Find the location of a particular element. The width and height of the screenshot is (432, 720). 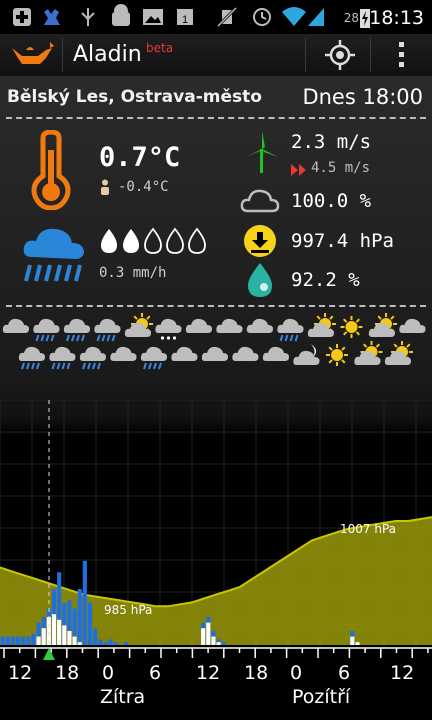

location-name: Bělský Les, Ostrava-město is located at coordinates (134, 97).